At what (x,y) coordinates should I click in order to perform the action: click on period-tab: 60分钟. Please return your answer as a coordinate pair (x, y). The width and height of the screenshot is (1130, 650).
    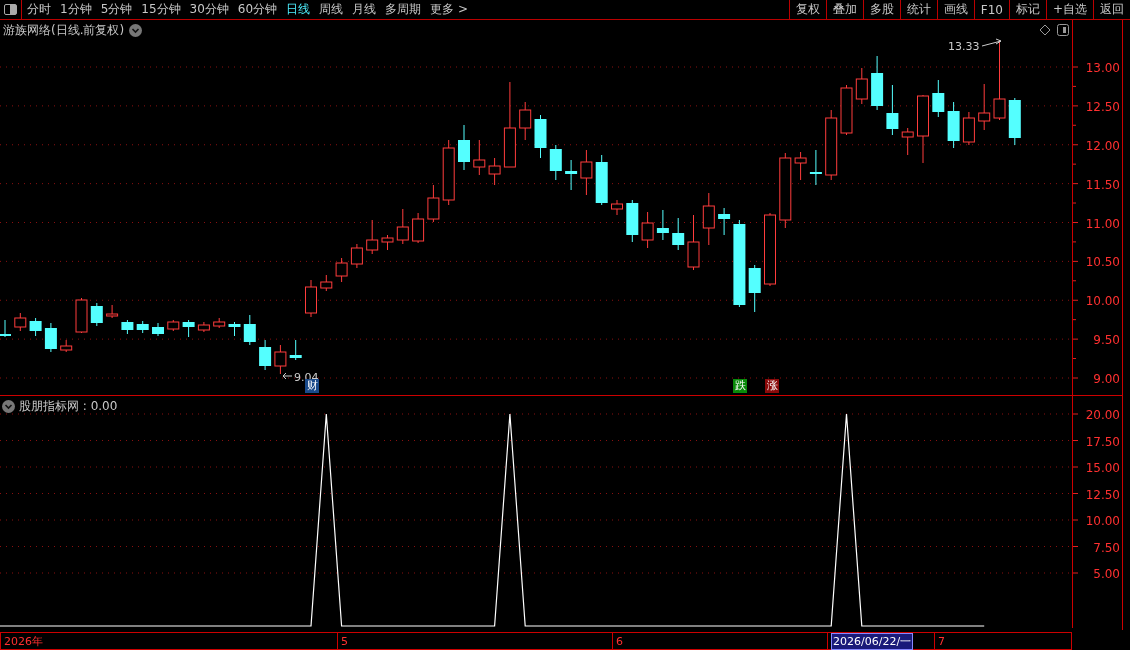
    Looking at the image, I should click on (257, 9).